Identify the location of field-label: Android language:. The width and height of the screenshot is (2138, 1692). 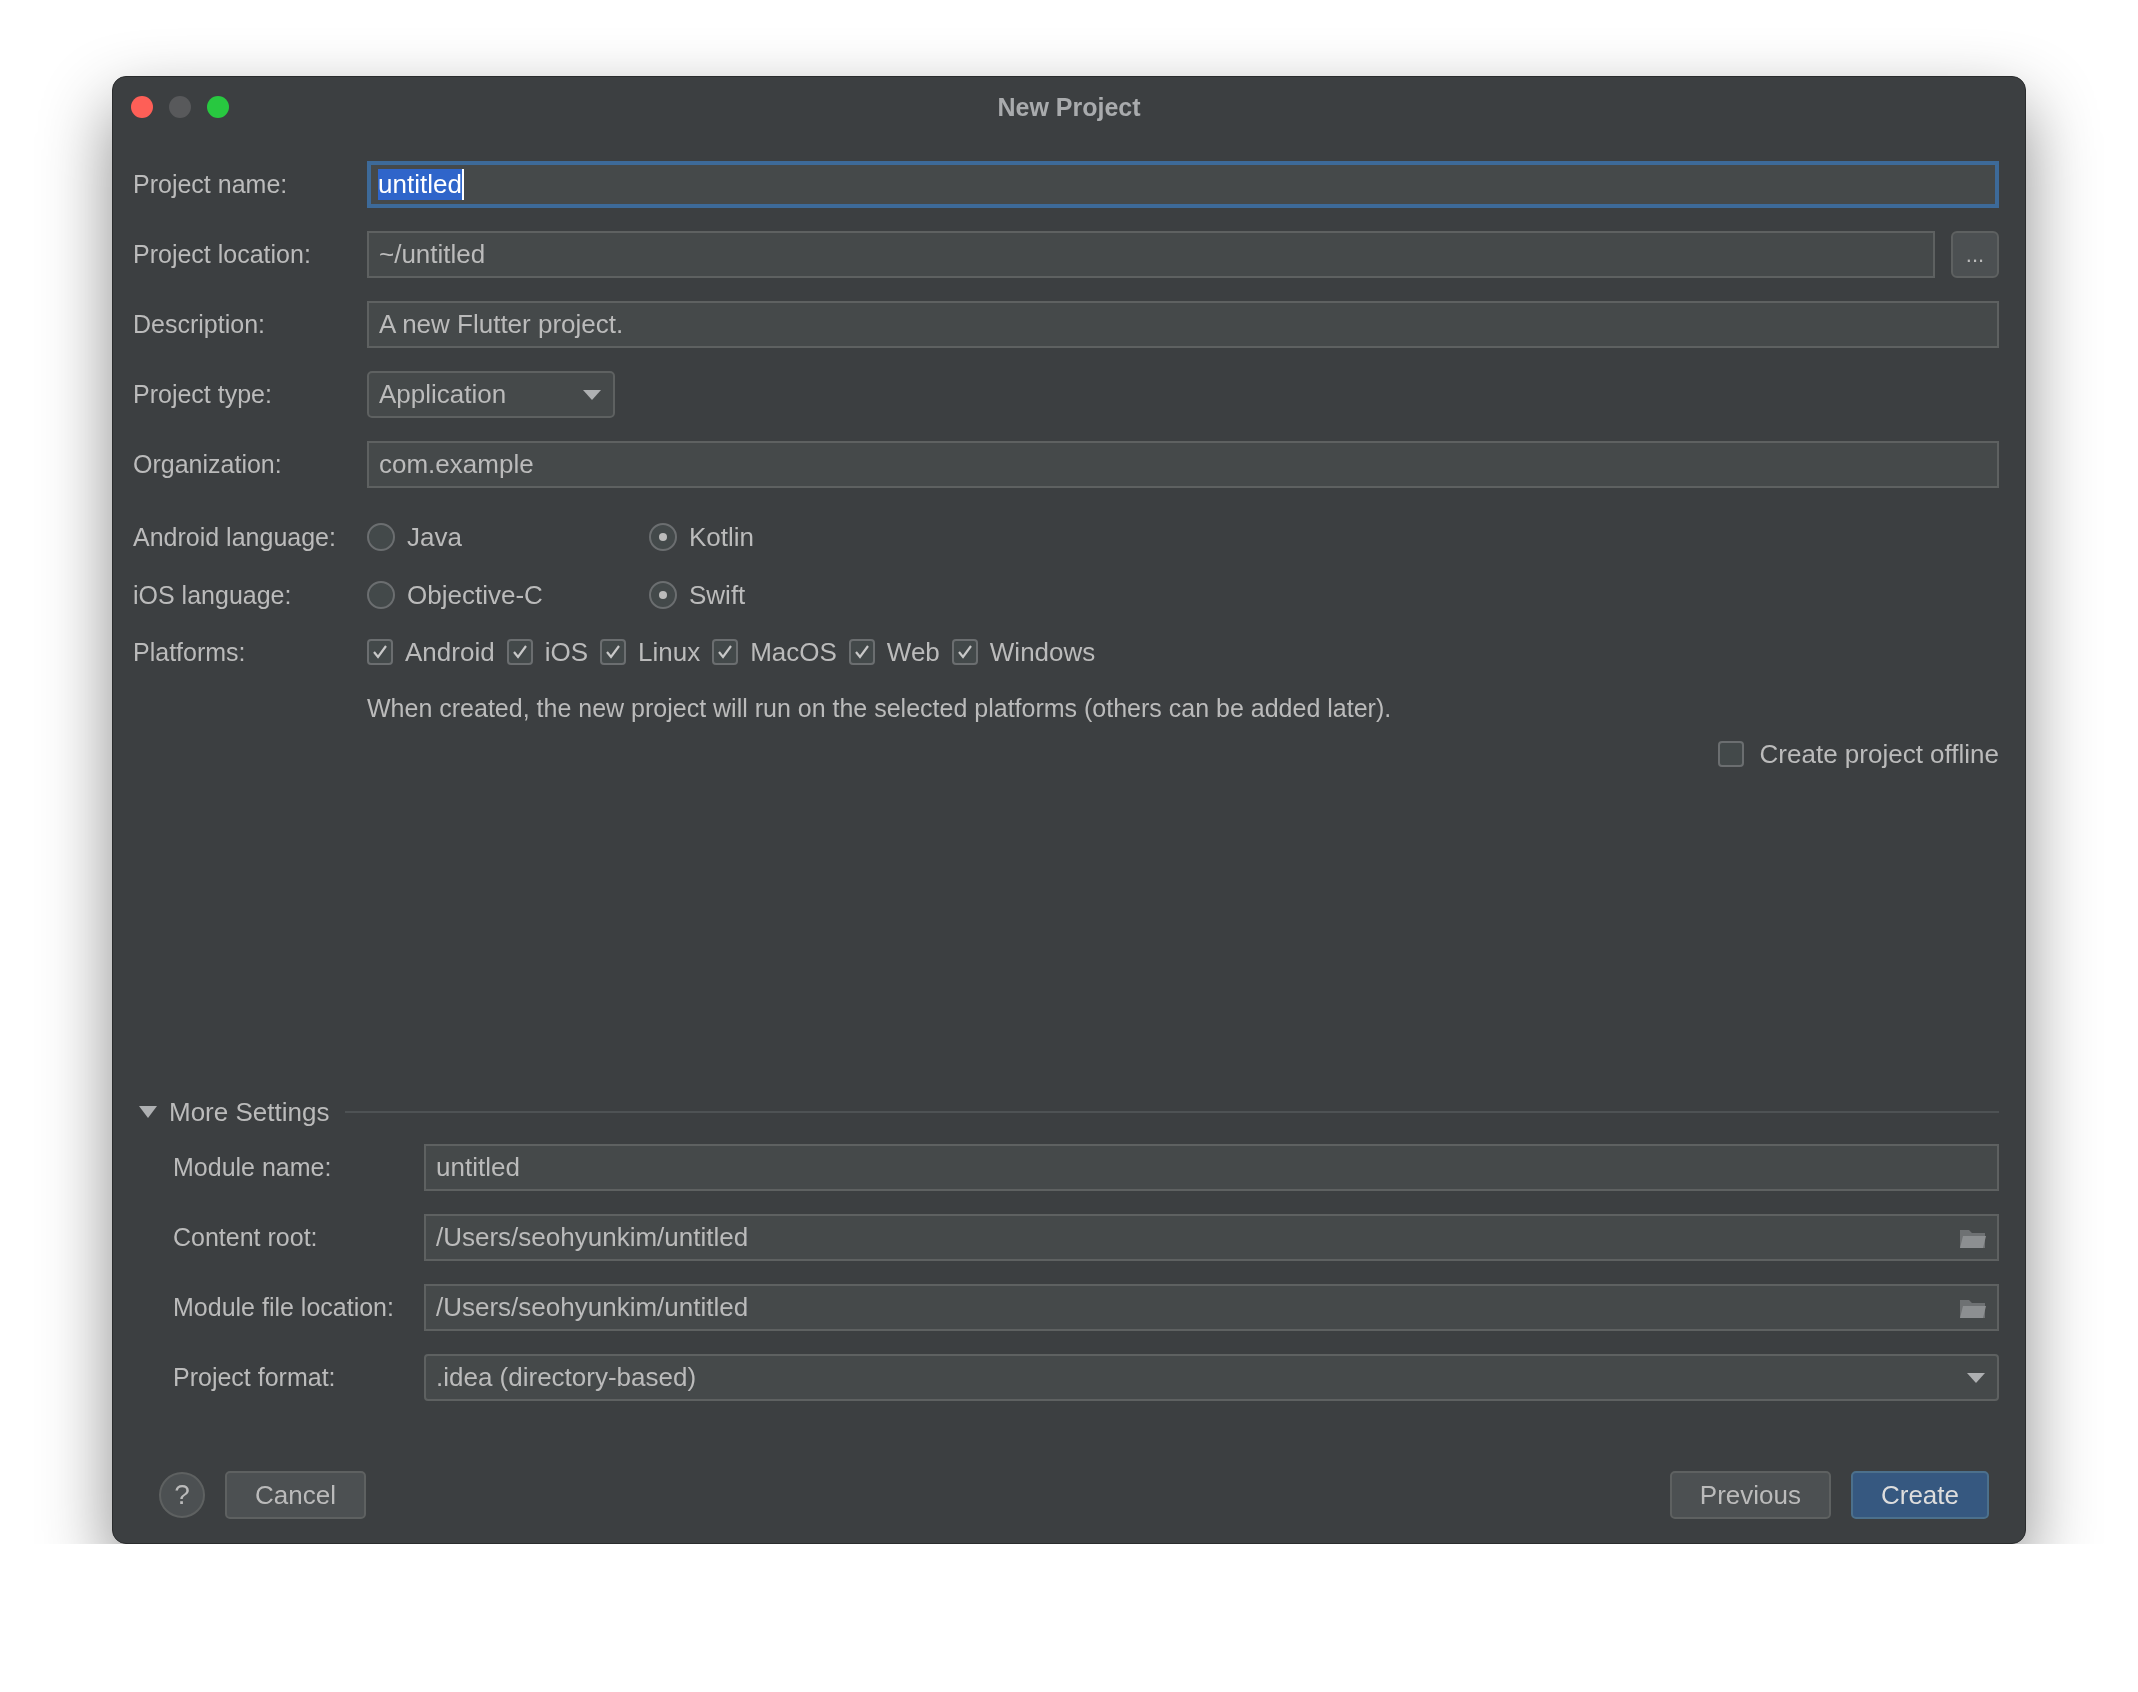
(235, 537).